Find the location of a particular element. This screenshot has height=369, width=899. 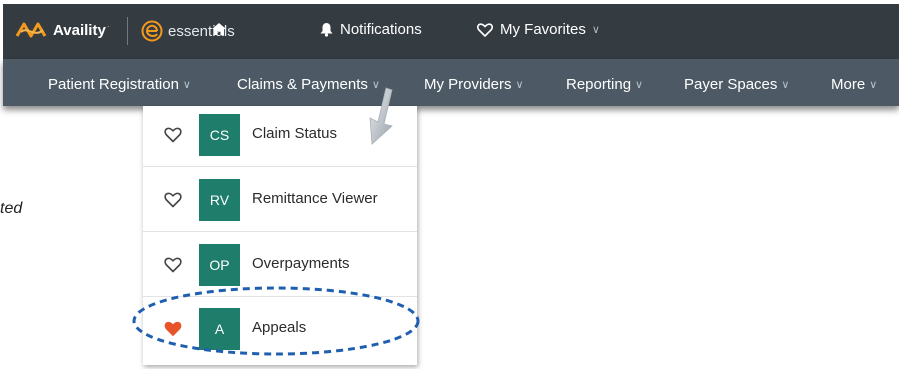

nav-claims-payments: Claims & Payments ∨ is located at coordinates (308, 84).